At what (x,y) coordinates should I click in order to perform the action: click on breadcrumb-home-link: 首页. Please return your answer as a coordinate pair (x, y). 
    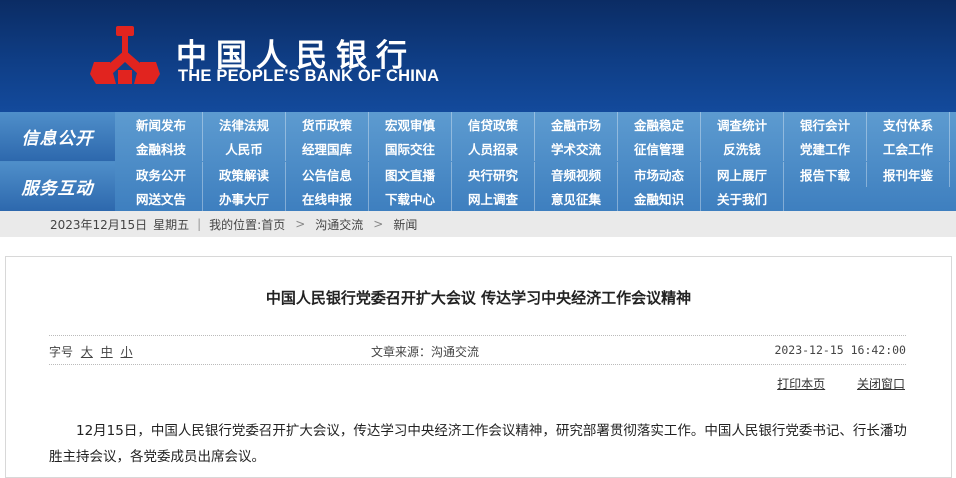
    Looking at the image, I should click on (273, 224).